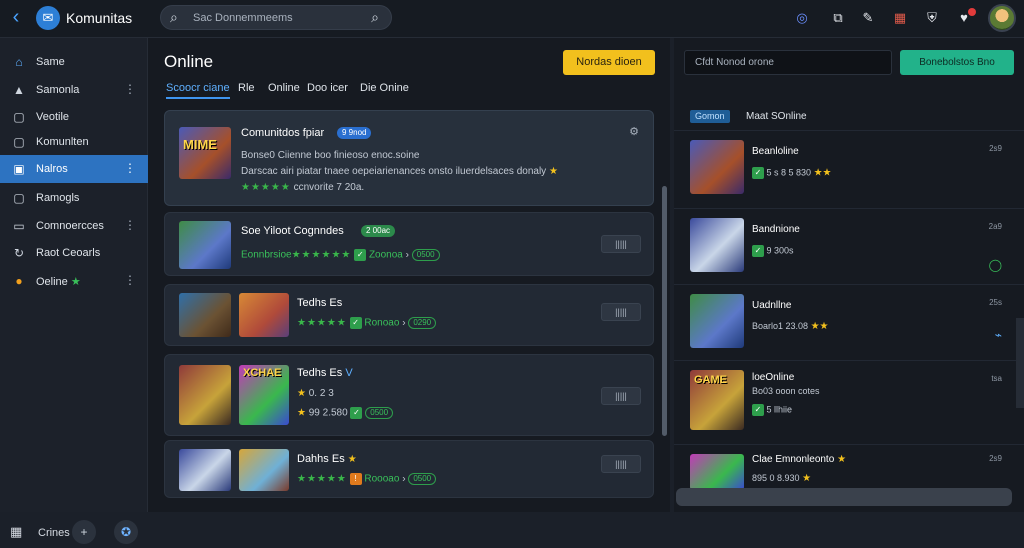 This screenshot has height=548, width=1024. Describe the element at coordinates (189, 61) in the screenshot. I see `page-title: Online` at that location.